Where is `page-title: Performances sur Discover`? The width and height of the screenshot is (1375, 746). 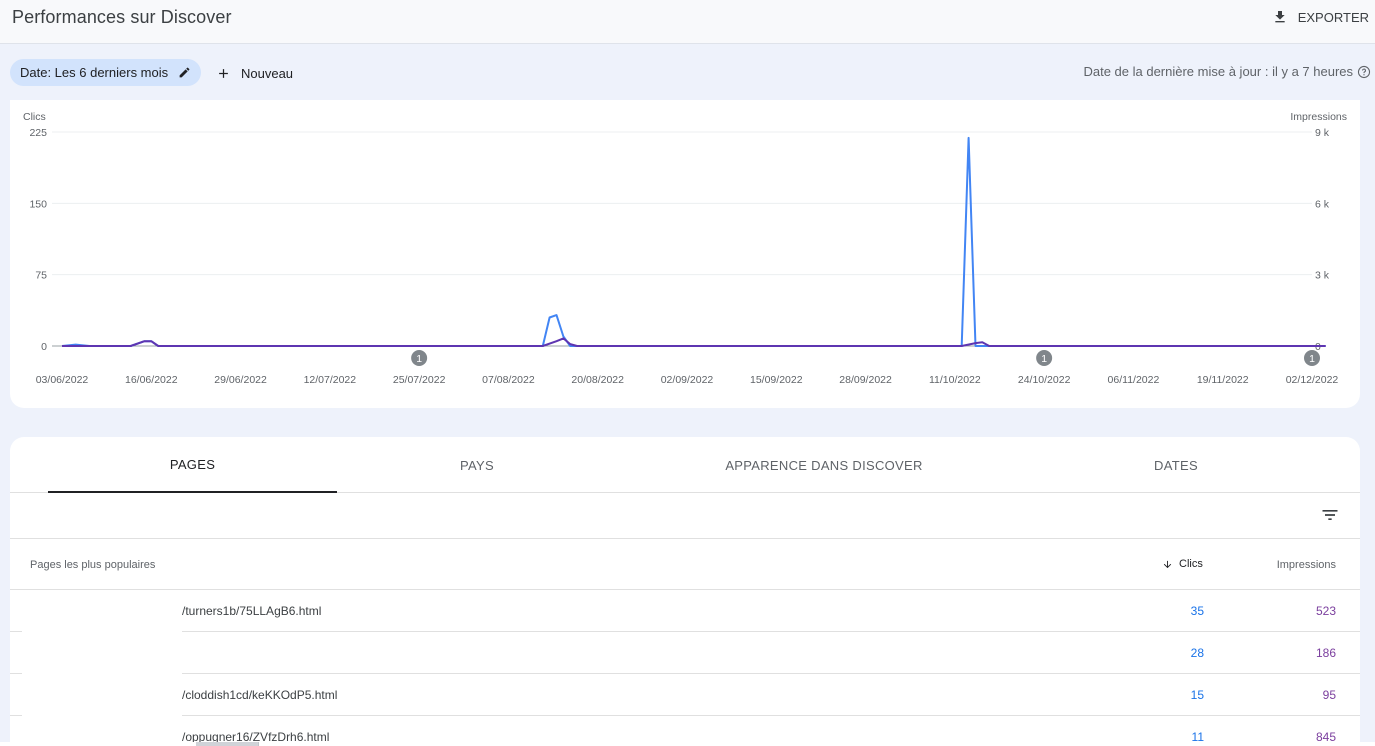
page-title: Performances sur Discover is located at coordinates (122, 17).